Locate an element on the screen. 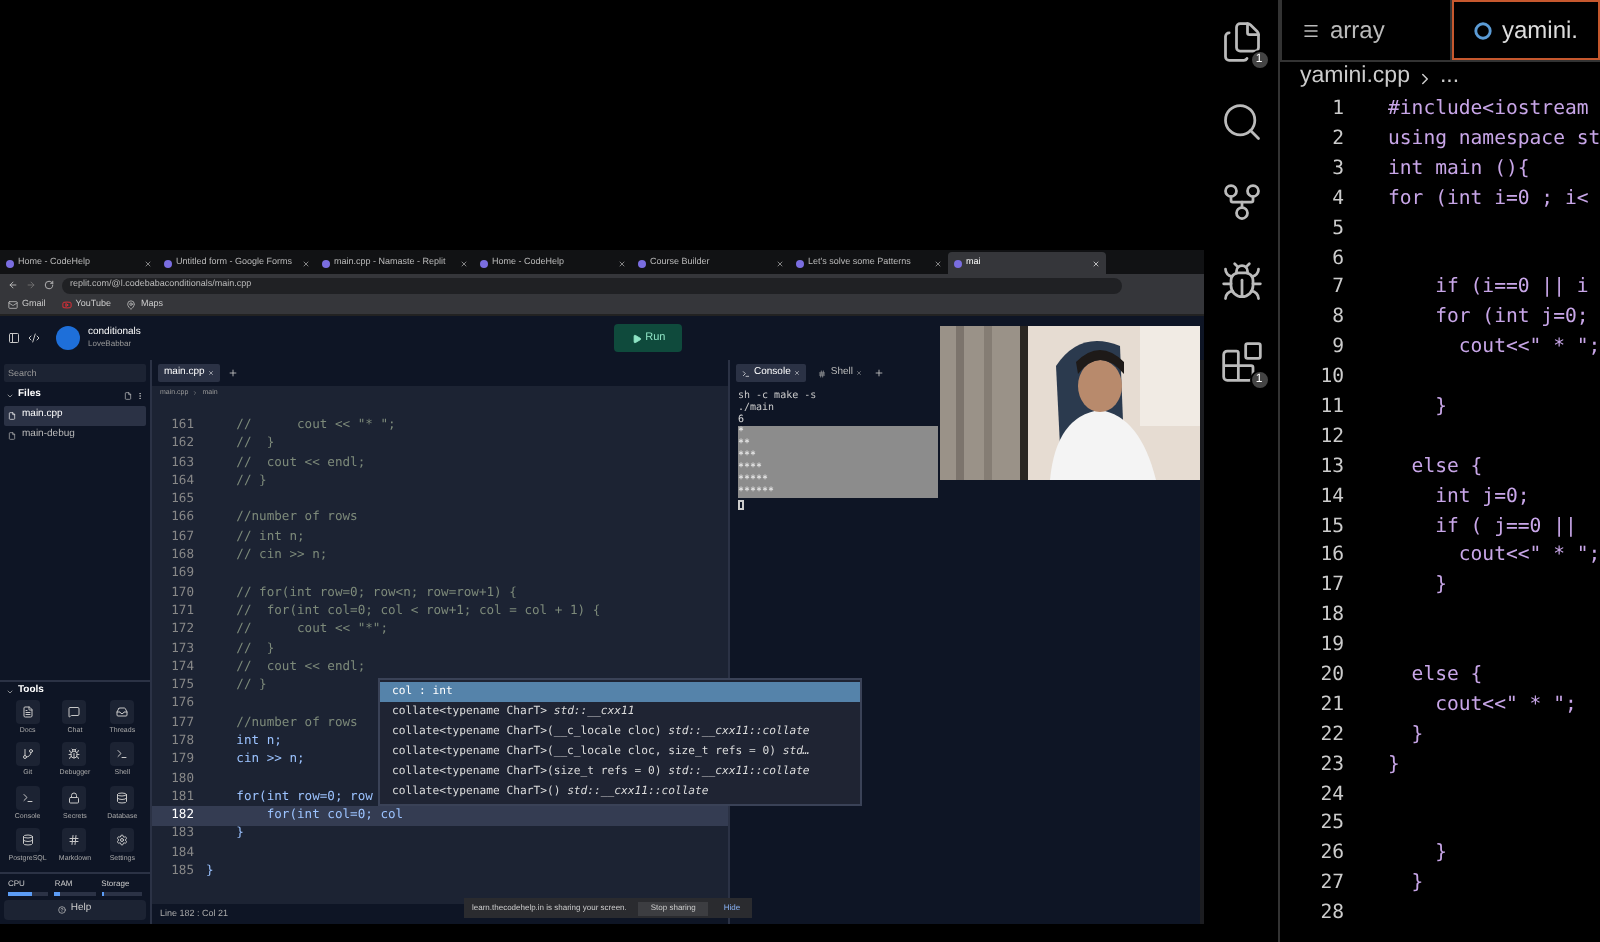 Image resolution: width=1600 pixels, height=942 pixels. line-number: 22 is located at coordinates (1331, 735).